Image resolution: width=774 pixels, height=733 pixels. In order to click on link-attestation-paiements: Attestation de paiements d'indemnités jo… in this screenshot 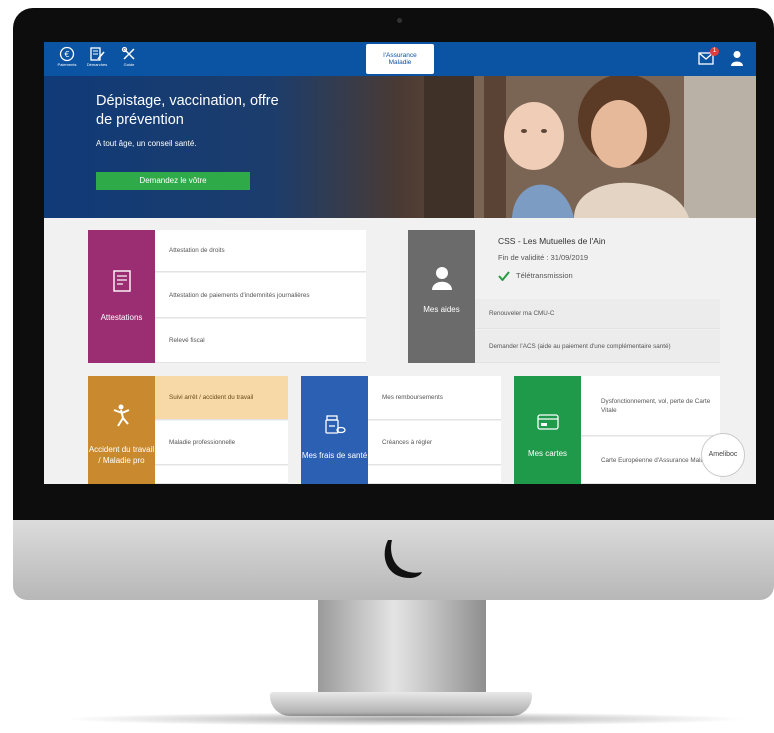, I will do `click(260, 295)`.